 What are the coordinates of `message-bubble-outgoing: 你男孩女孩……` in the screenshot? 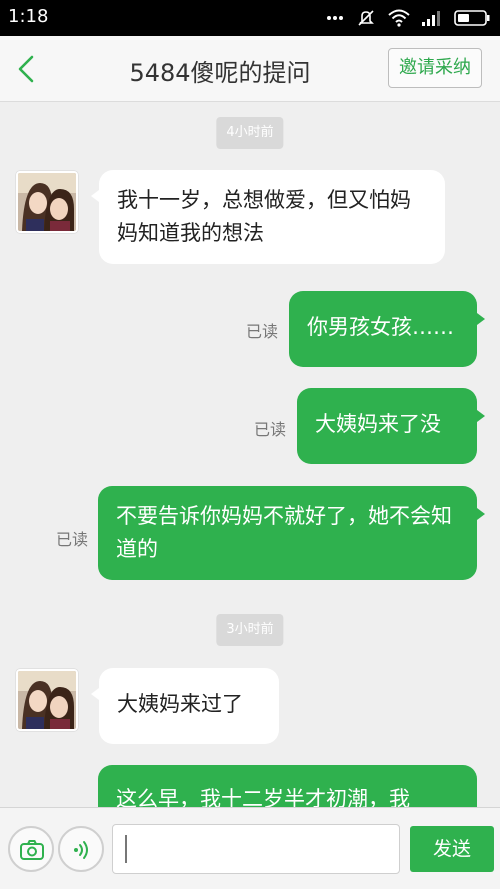 It's located at (387, 329).